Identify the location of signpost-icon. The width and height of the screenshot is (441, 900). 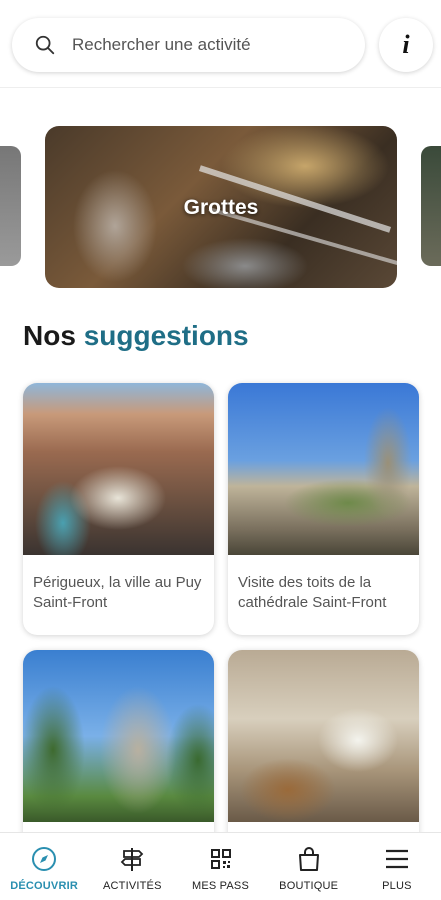
(132, 859).